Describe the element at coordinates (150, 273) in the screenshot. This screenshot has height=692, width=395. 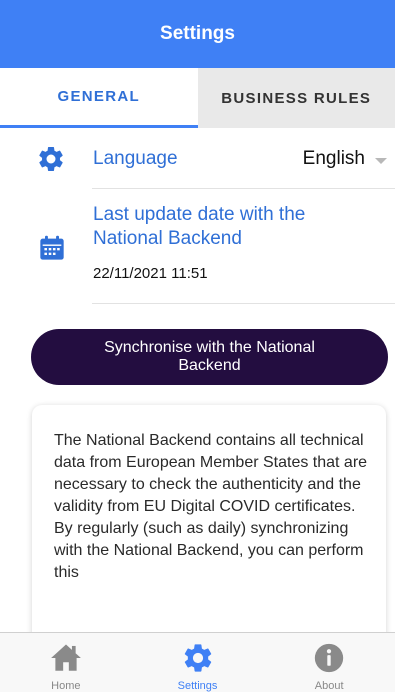
I see `last-update-date: 22/11/2021 11:51` at that location.